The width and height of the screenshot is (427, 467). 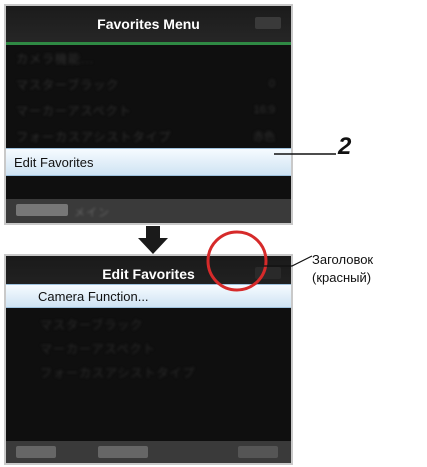 I want to click on menu-item-value: 16:9, so click(x=264, y=110).